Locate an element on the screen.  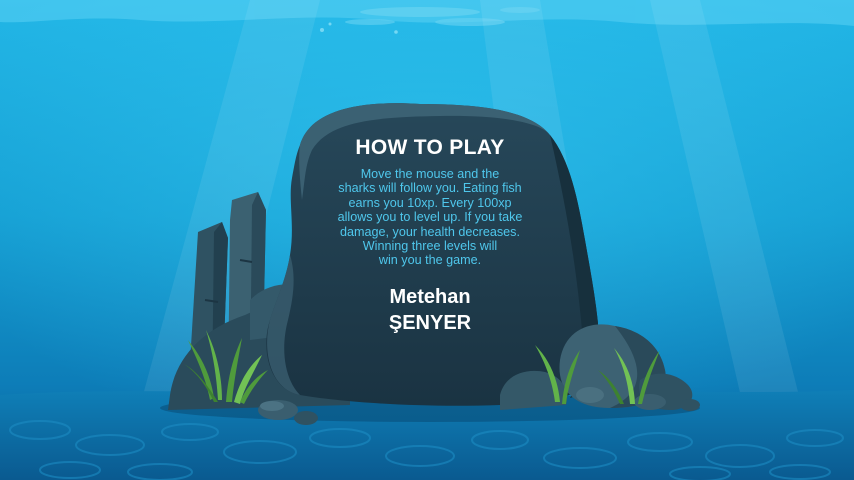
how-to-play-title: HOW TO PLAY is located at coordinates (430, 147).